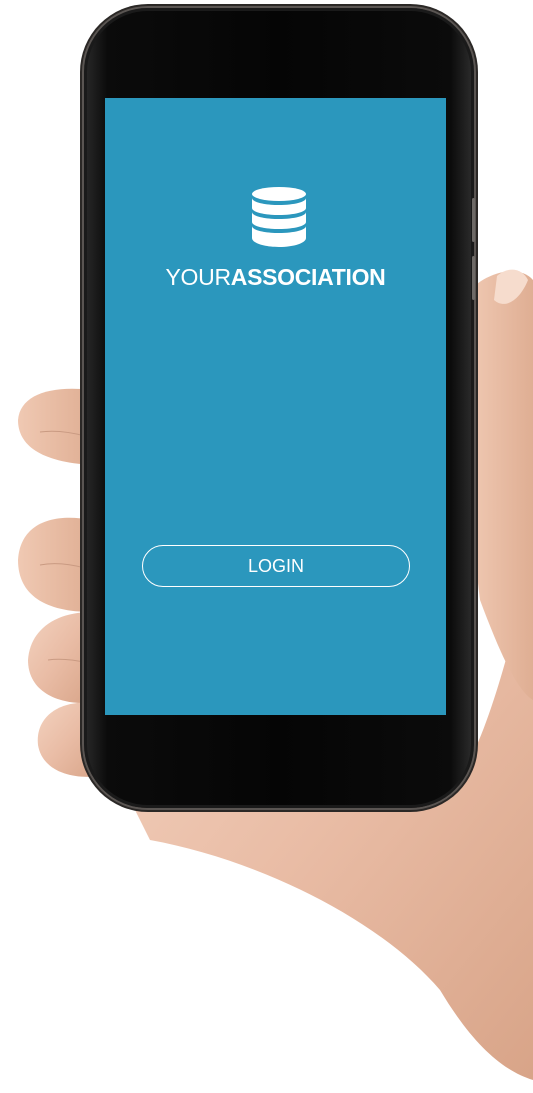 The image size is (533, 1093). What do you see at coordinates (279, 217) in the screenshot?
I see `database-stack-icon` at bounding box center [279, 217].